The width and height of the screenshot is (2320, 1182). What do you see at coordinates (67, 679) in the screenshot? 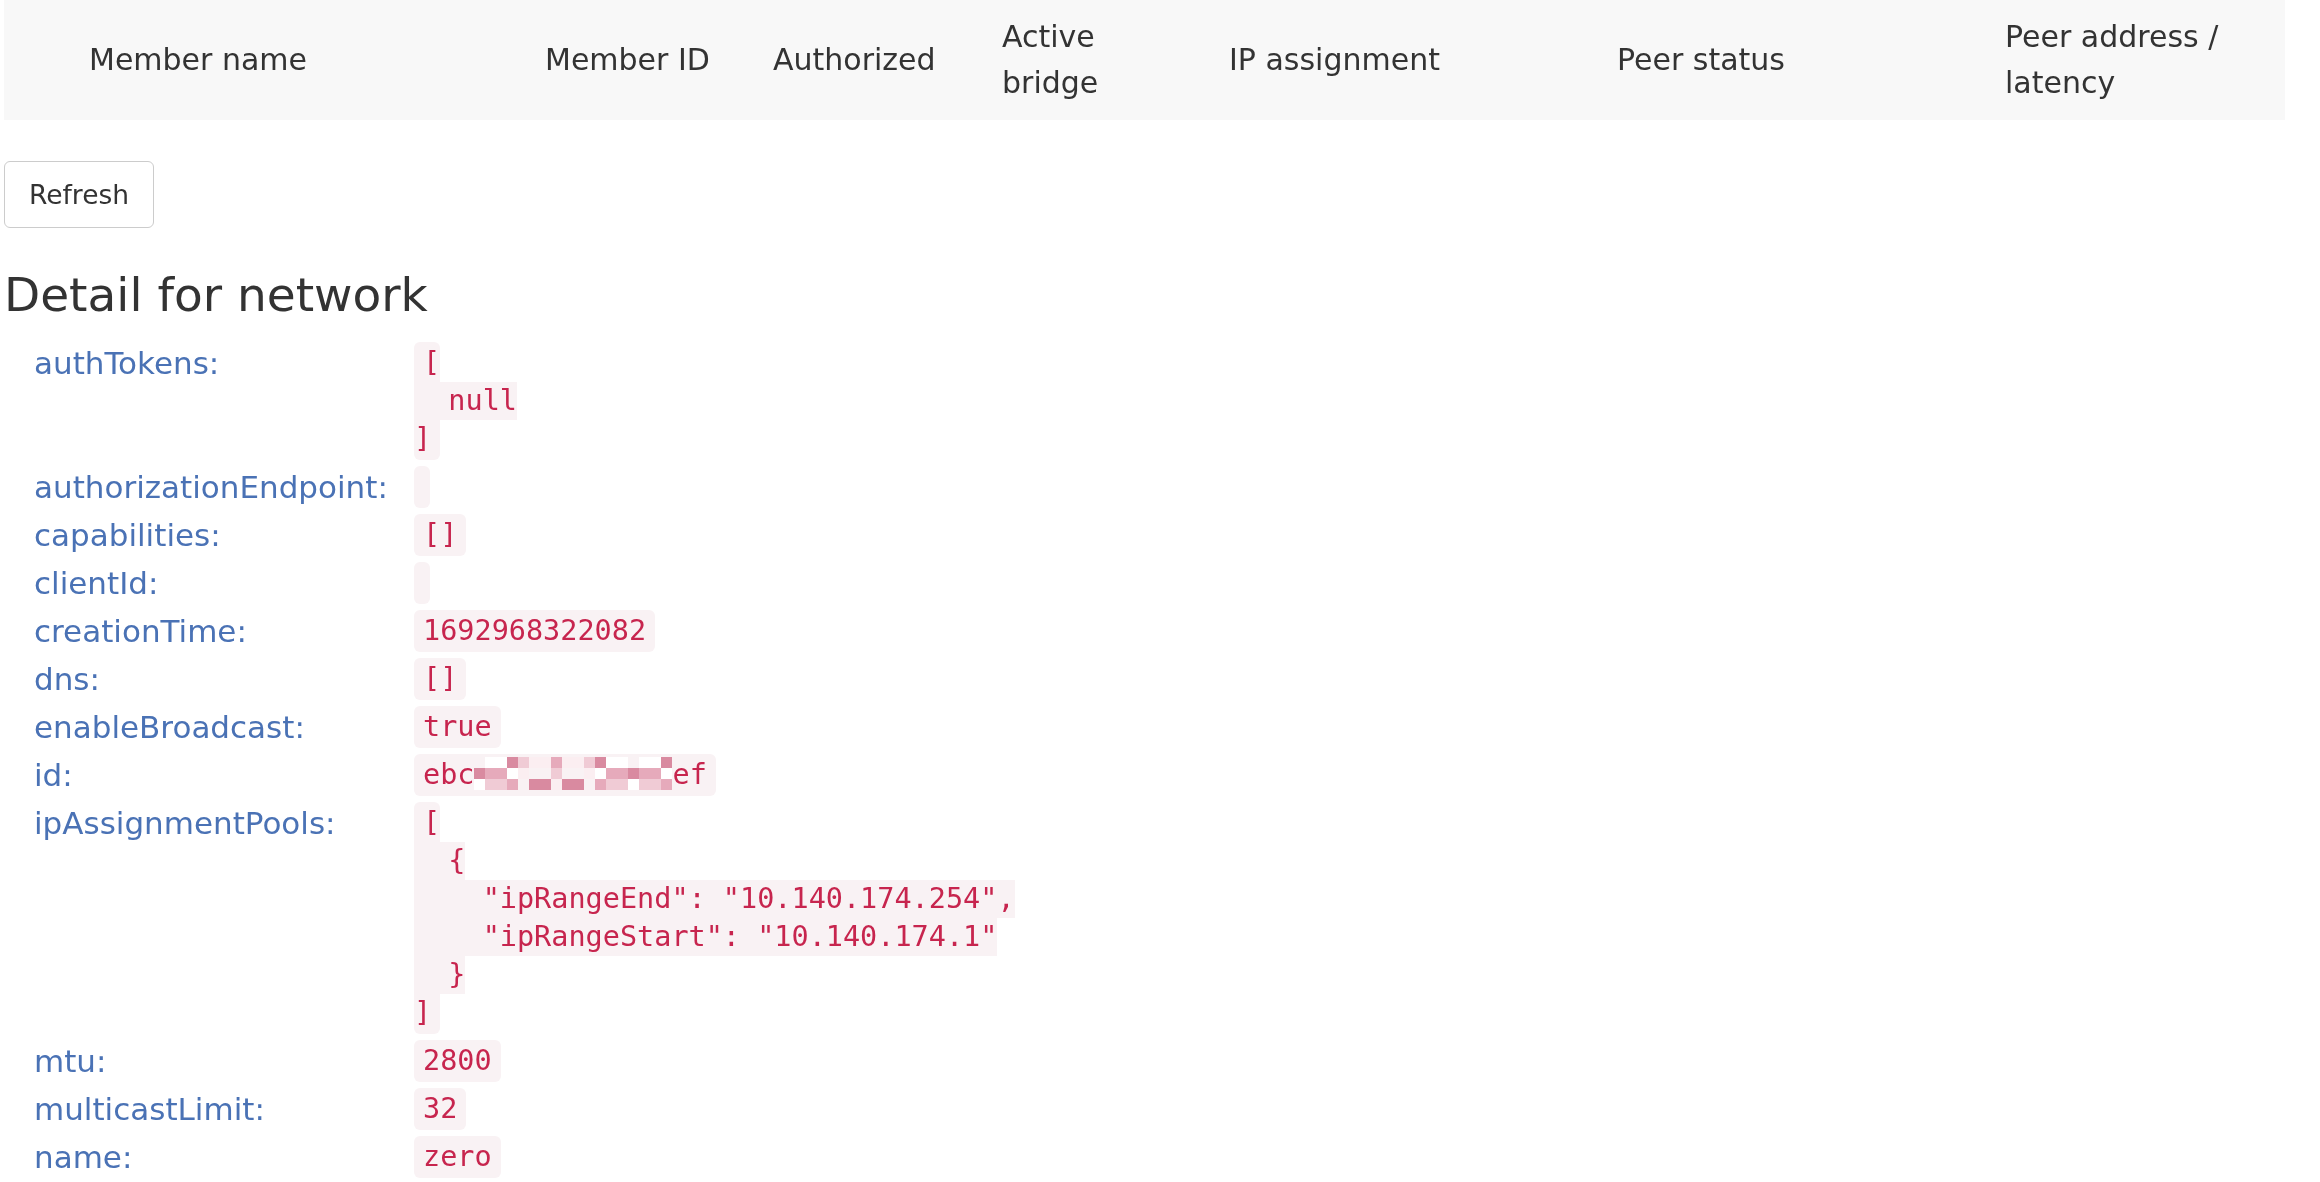
I see `property-key: dns:` at bounding box center [67, 679].